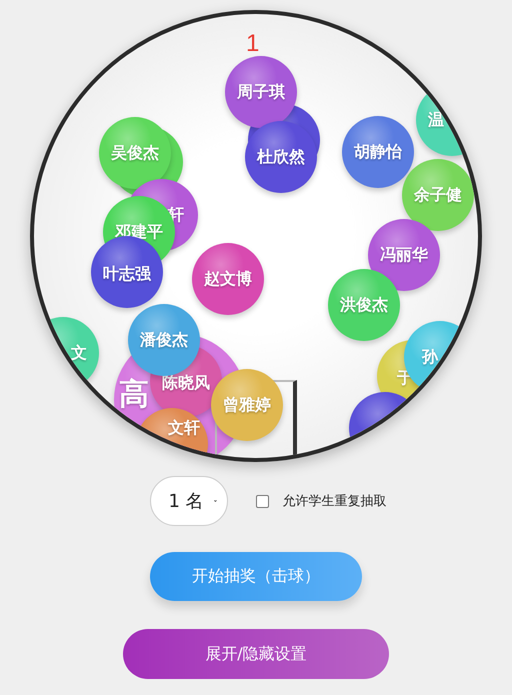  What do you see at coordinates (256, 576) in the screenshot?
I see `start-draw-button: 开始抽奖（击球）` at bounding box center [256, 576].